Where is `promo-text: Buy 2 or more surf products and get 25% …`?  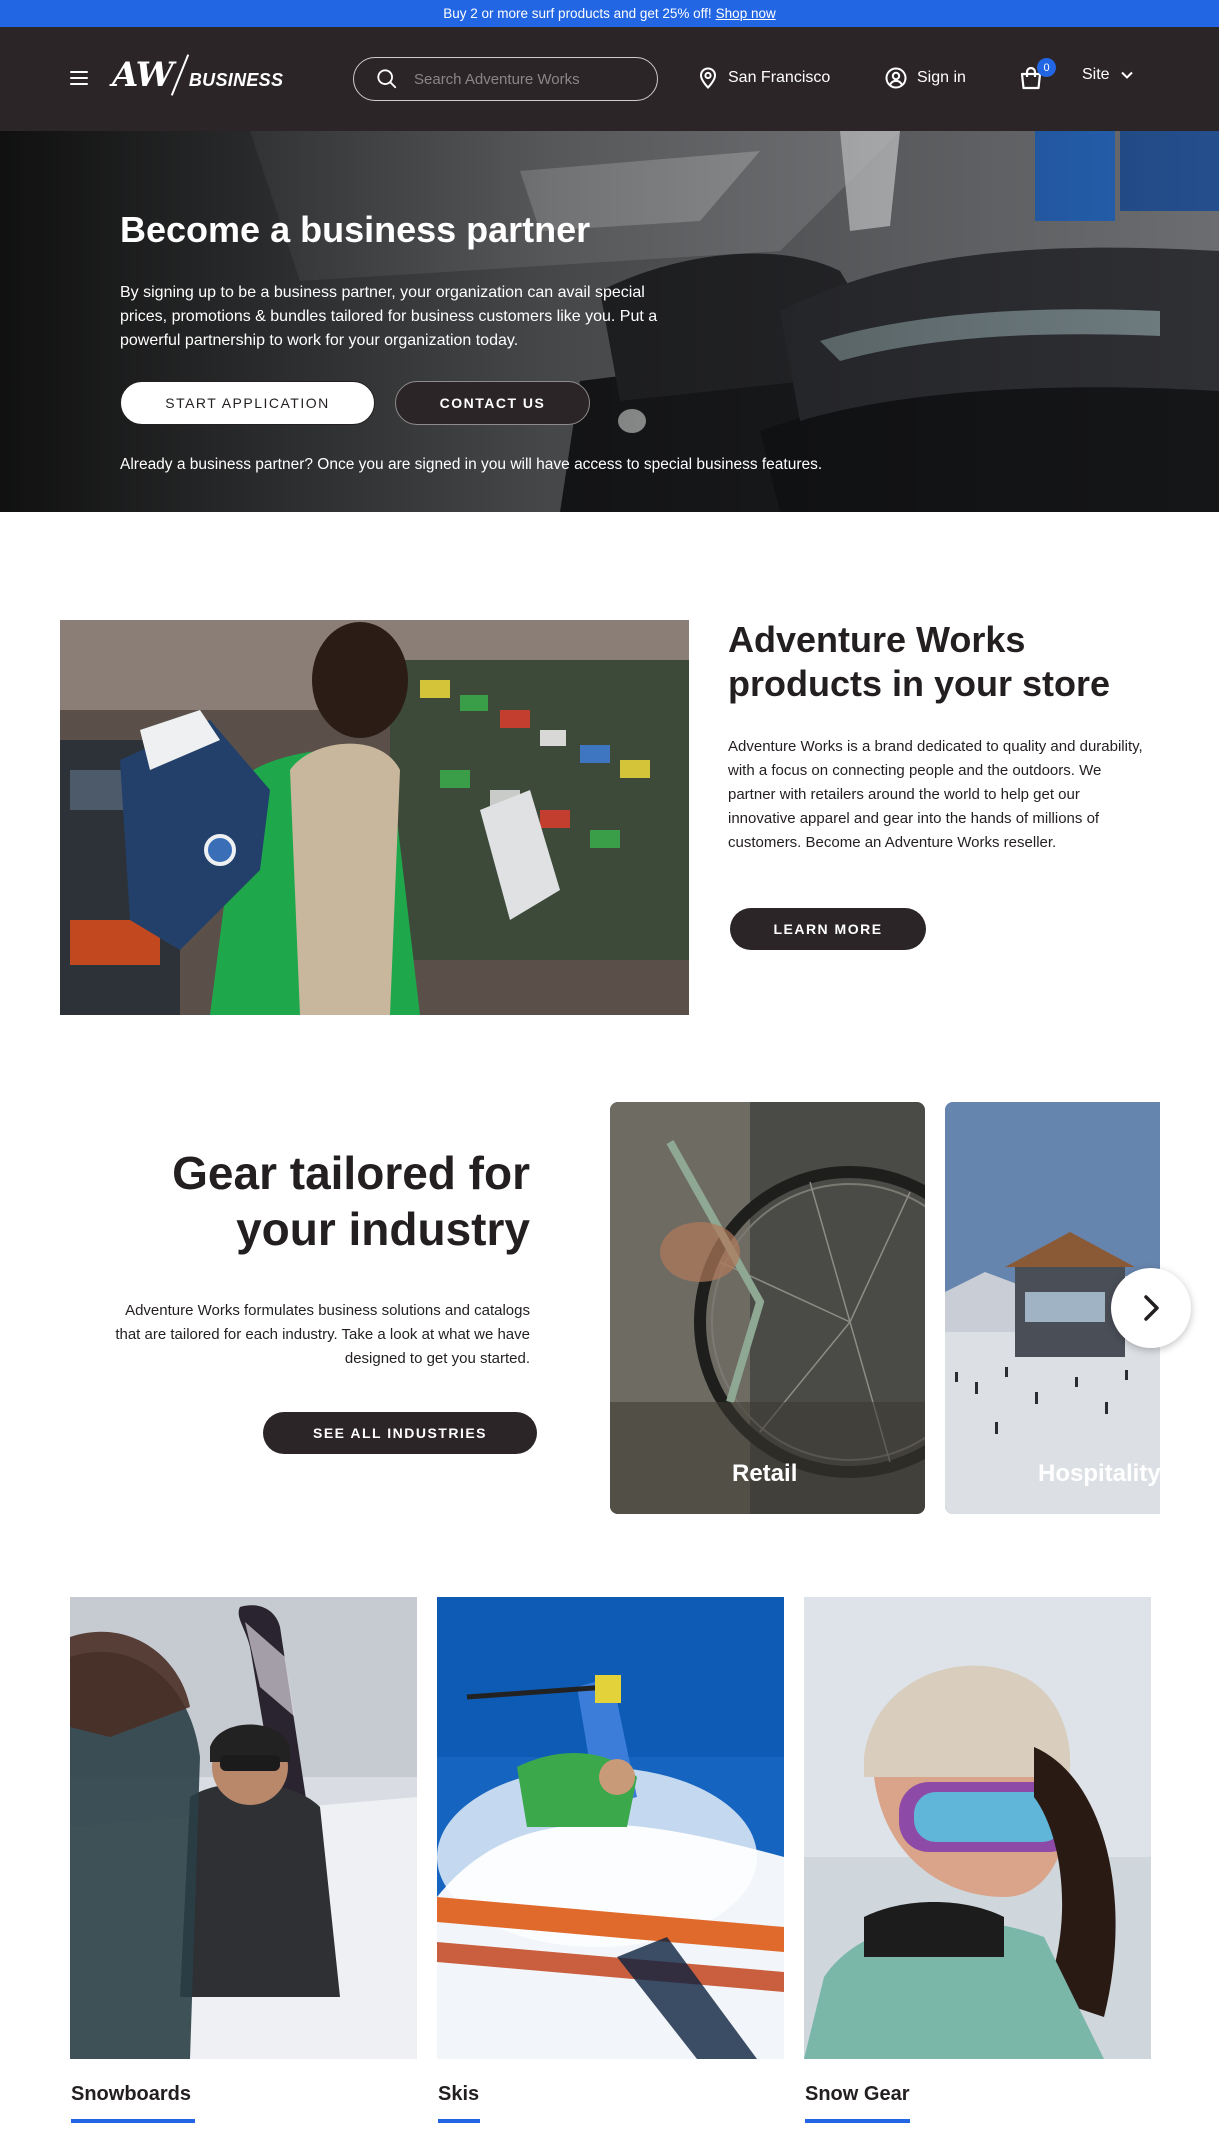 promo-text: Buy 2 or more surf products and get 25% … is located at coordinates (577, 13).